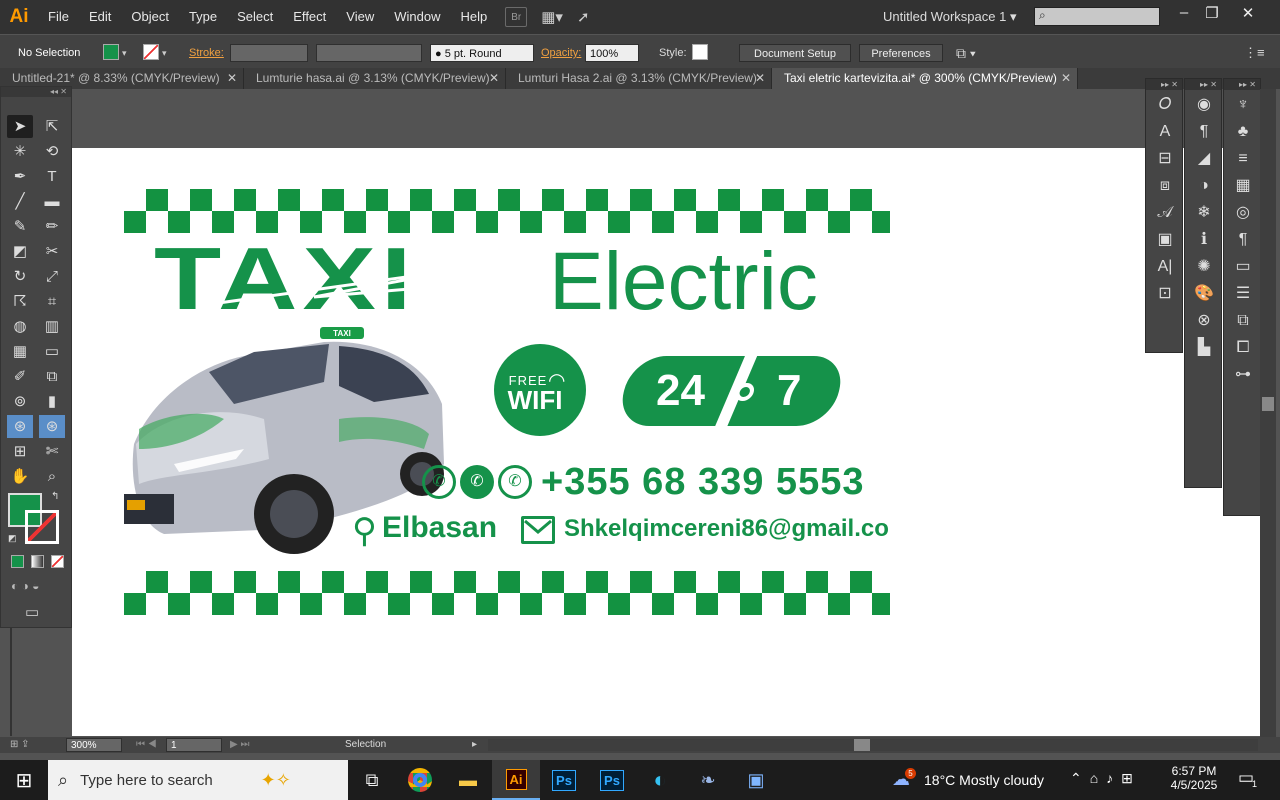  Describe the element at coordinates (1243, 105) in the screenshot. I see `brushes-panel-icon: ♆` at that location.